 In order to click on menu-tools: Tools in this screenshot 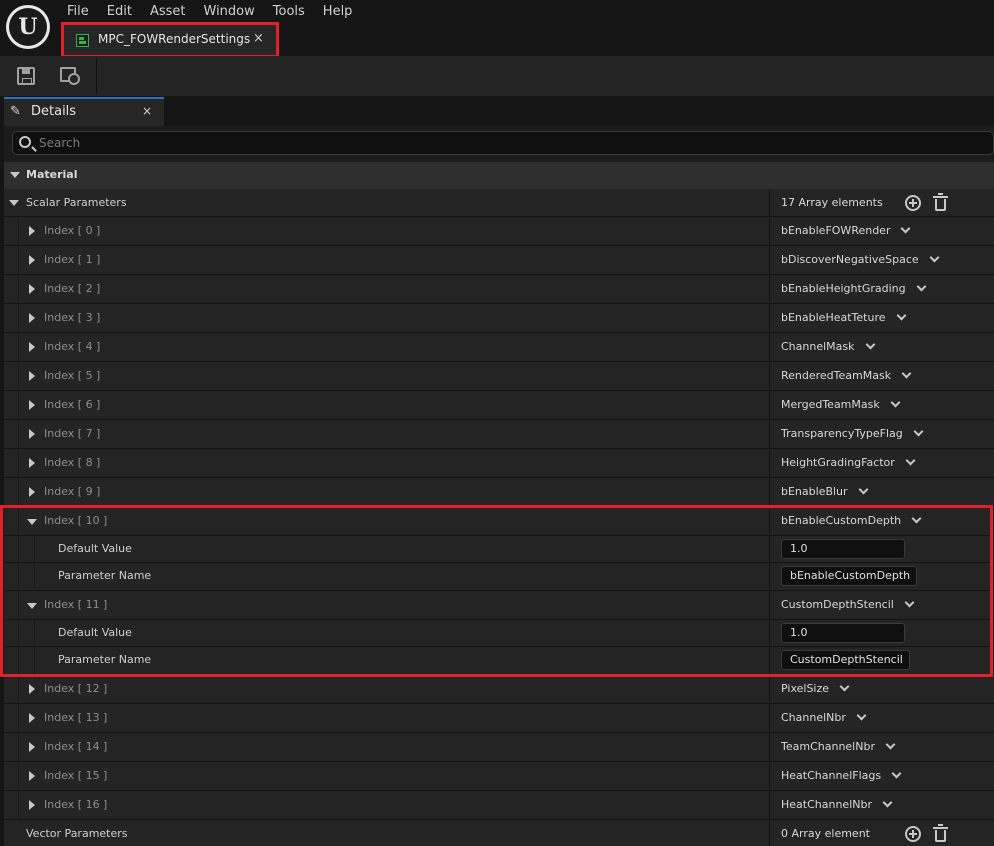, I will do `click(289, 12)`.